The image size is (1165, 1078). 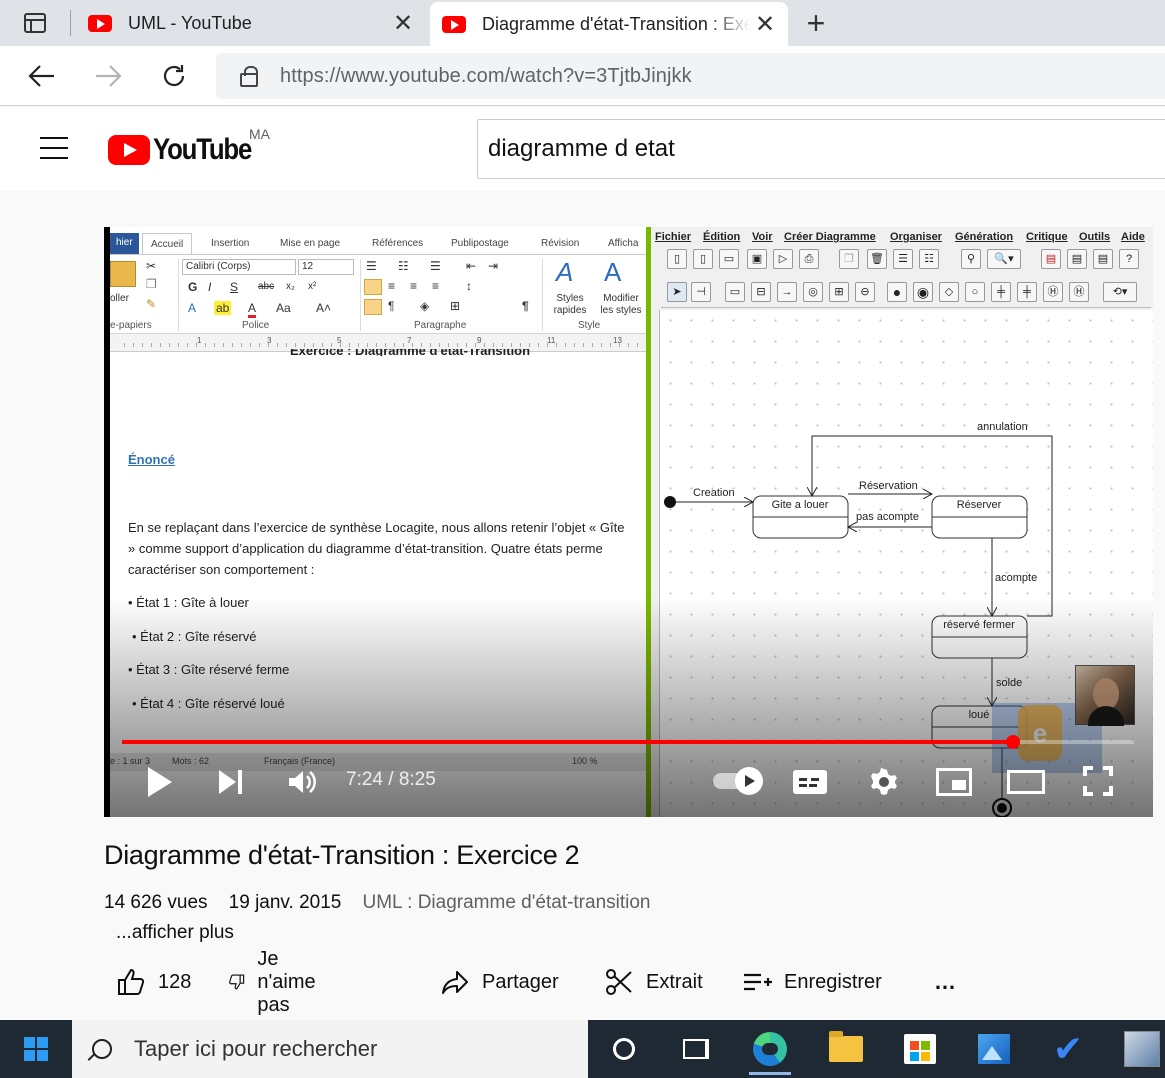 What do you see at coordinates (1079, 292) in the screenshot?
I see `deep-history-tool-icon: Ⓗ` at bounding box center [1079, 292].